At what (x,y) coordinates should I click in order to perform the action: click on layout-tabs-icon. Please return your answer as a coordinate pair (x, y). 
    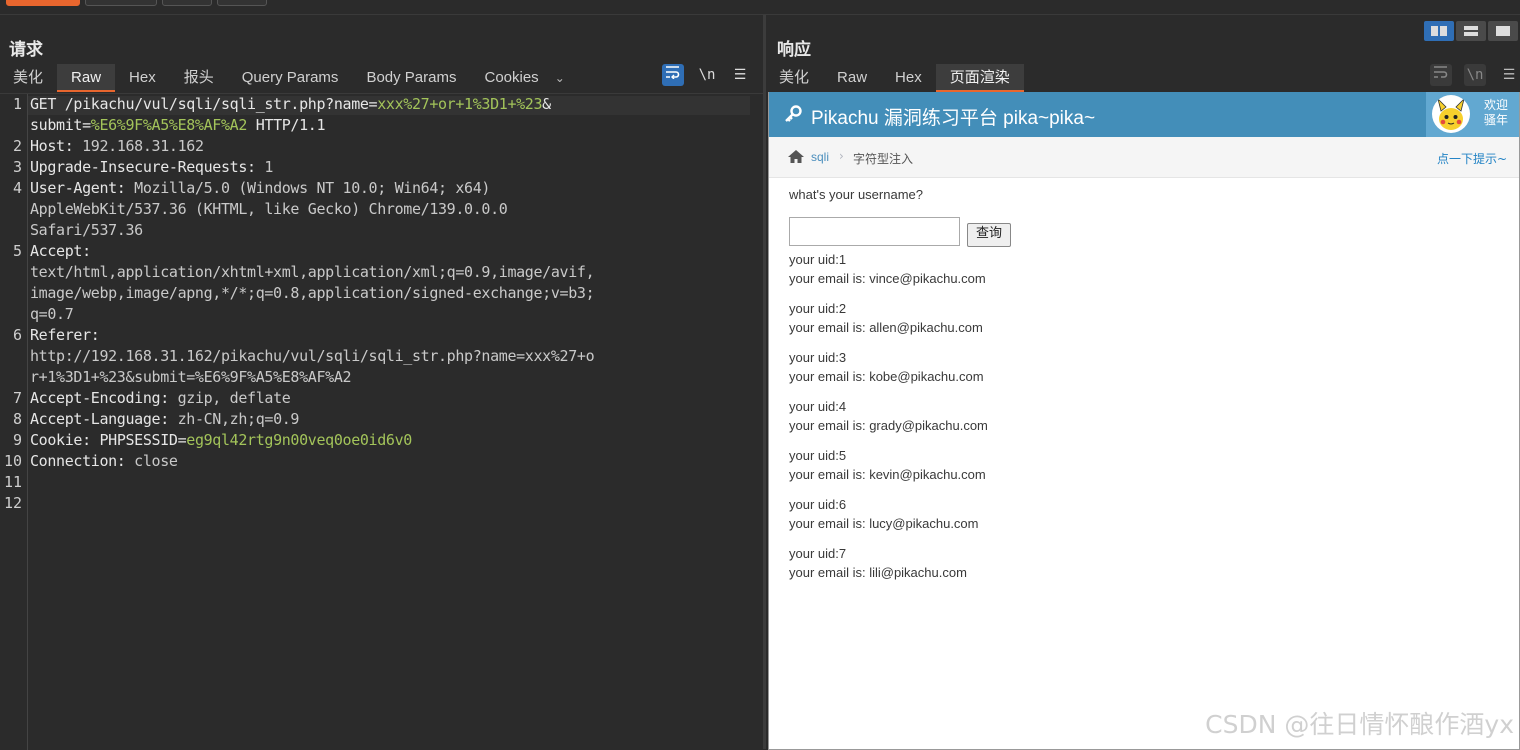
    Looking at the image, I should click on (1503, 31).